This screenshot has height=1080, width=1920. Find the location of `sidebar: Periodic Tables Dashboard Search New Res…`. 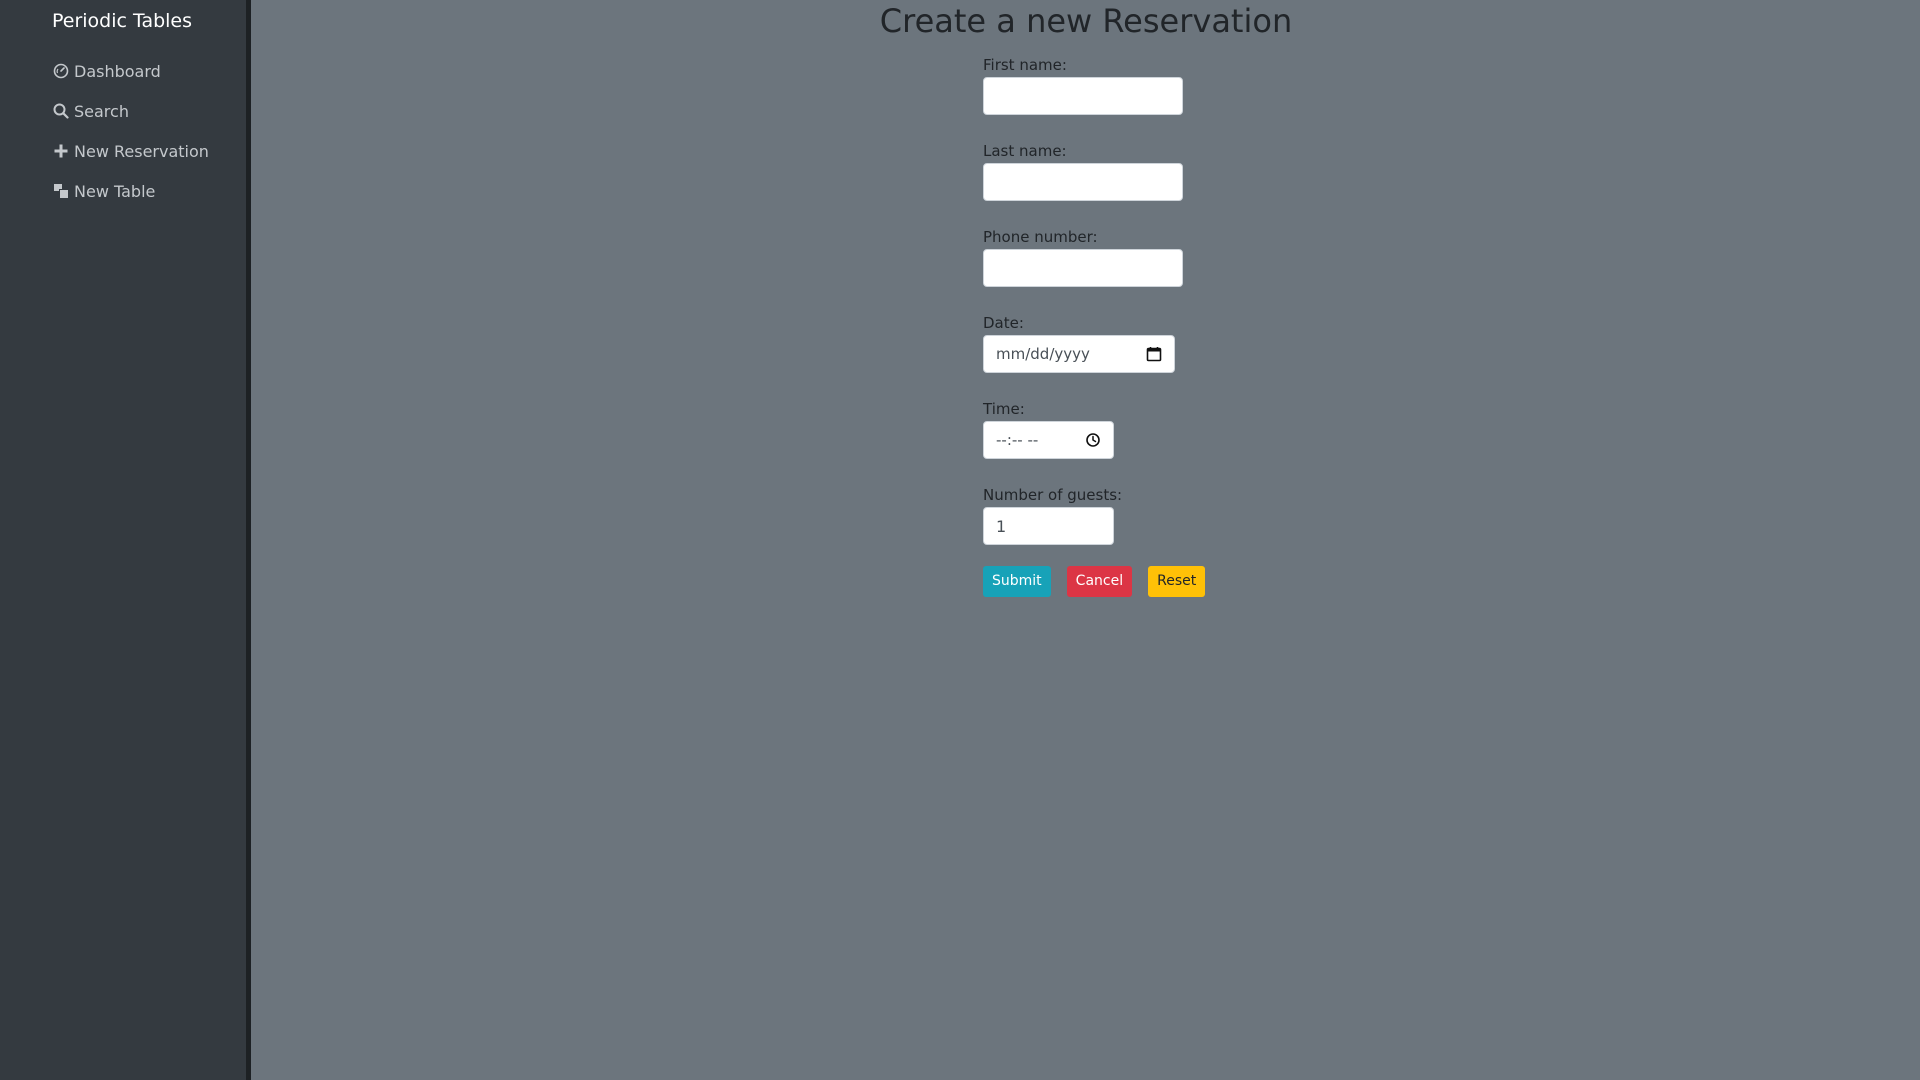

sidebar: Periodic Tables Dashboard Search New Res… is located at coordinates (125, 540).